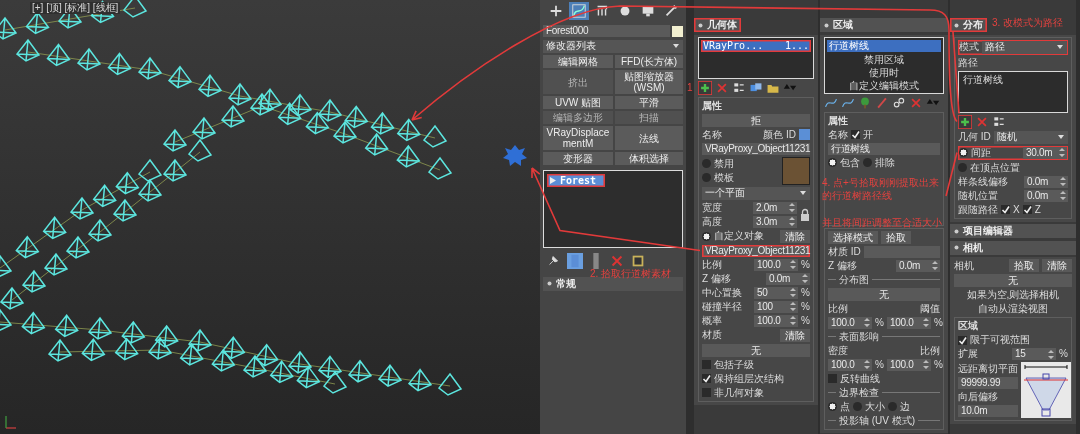 Image resolution: width=1080 pixels, height=434 pixels. What do you see at coordinates (844, 162) in the screenshot?
I see `radio-option: 包含` at bounding box center [844, 162].